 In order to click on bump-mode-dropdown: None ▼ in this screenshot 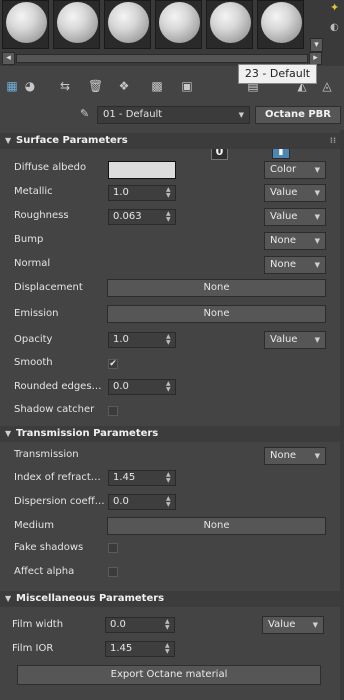, I will do `click(295, 241)`.